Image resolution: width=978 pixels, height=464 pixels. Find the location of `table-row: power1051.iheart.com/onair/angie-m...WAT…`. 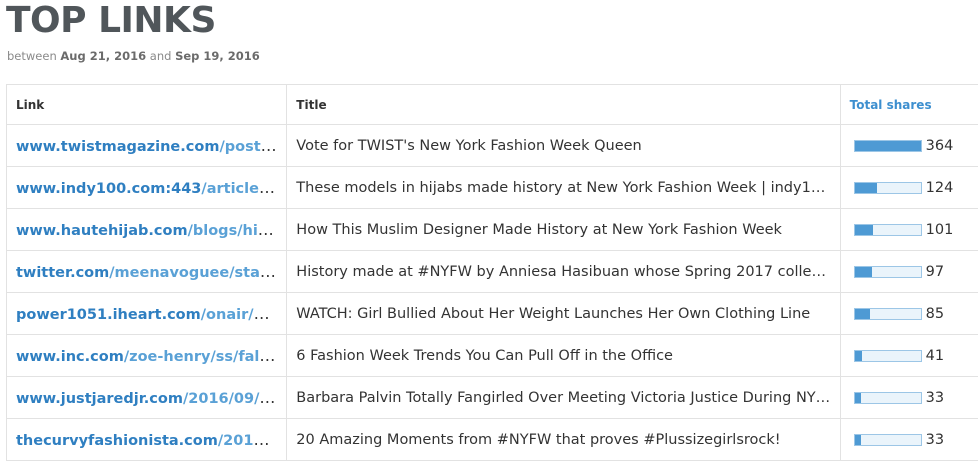

table-row: power1051.iheart.com/onair/angie-m...WAT… is located at coordinates (491, 313).